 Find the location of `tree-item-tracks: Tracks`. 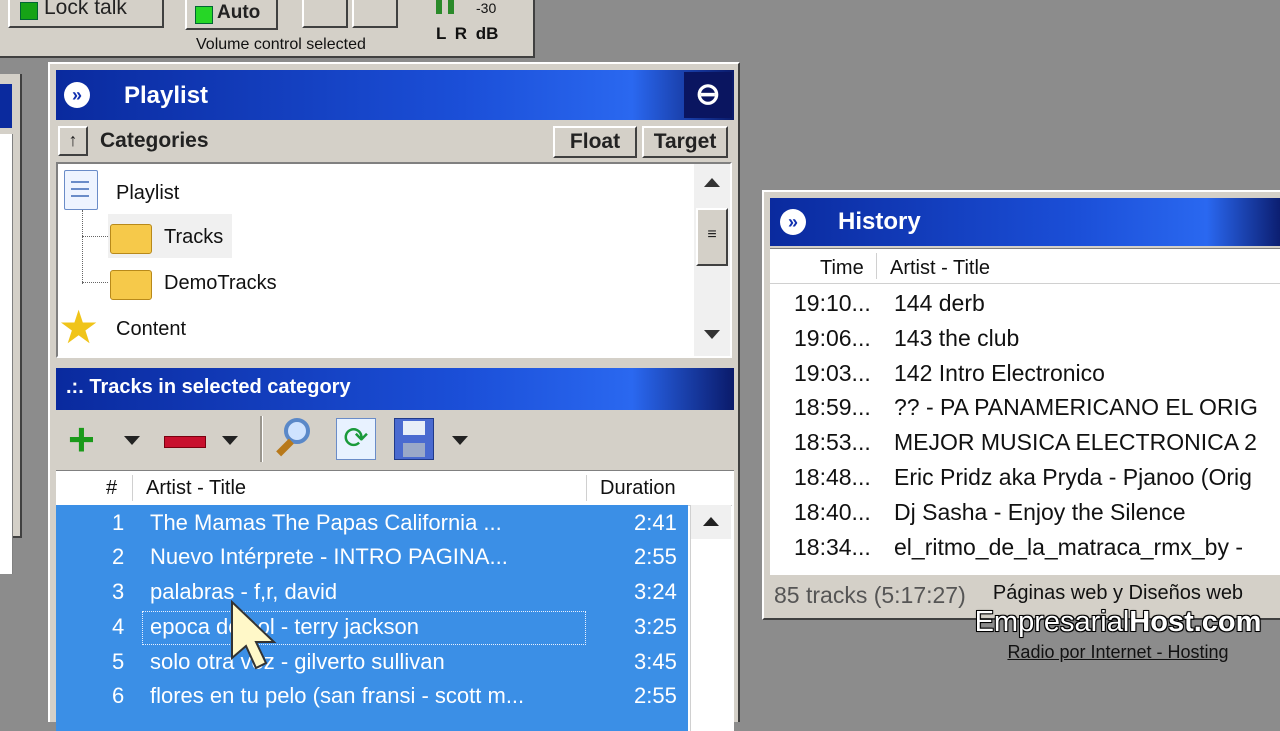

tree-item-tracks: Tracks is located at coordinates (170, 236).